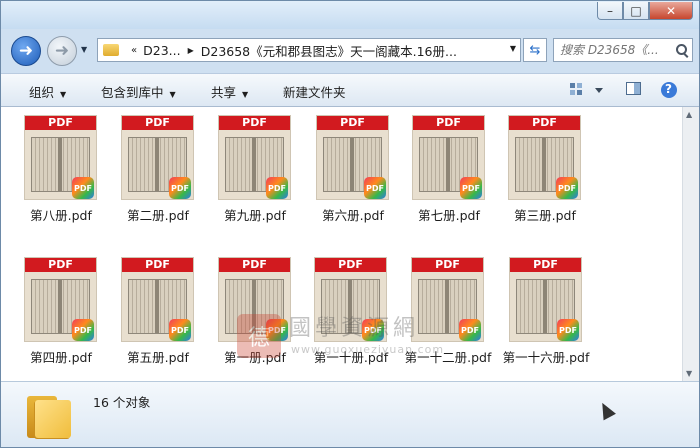 This screenshot has width=700, height=448. What do you see at coordinates (586, 89) in the screenshot?
I see `view-options-icon` at bounding box center [586, 89].